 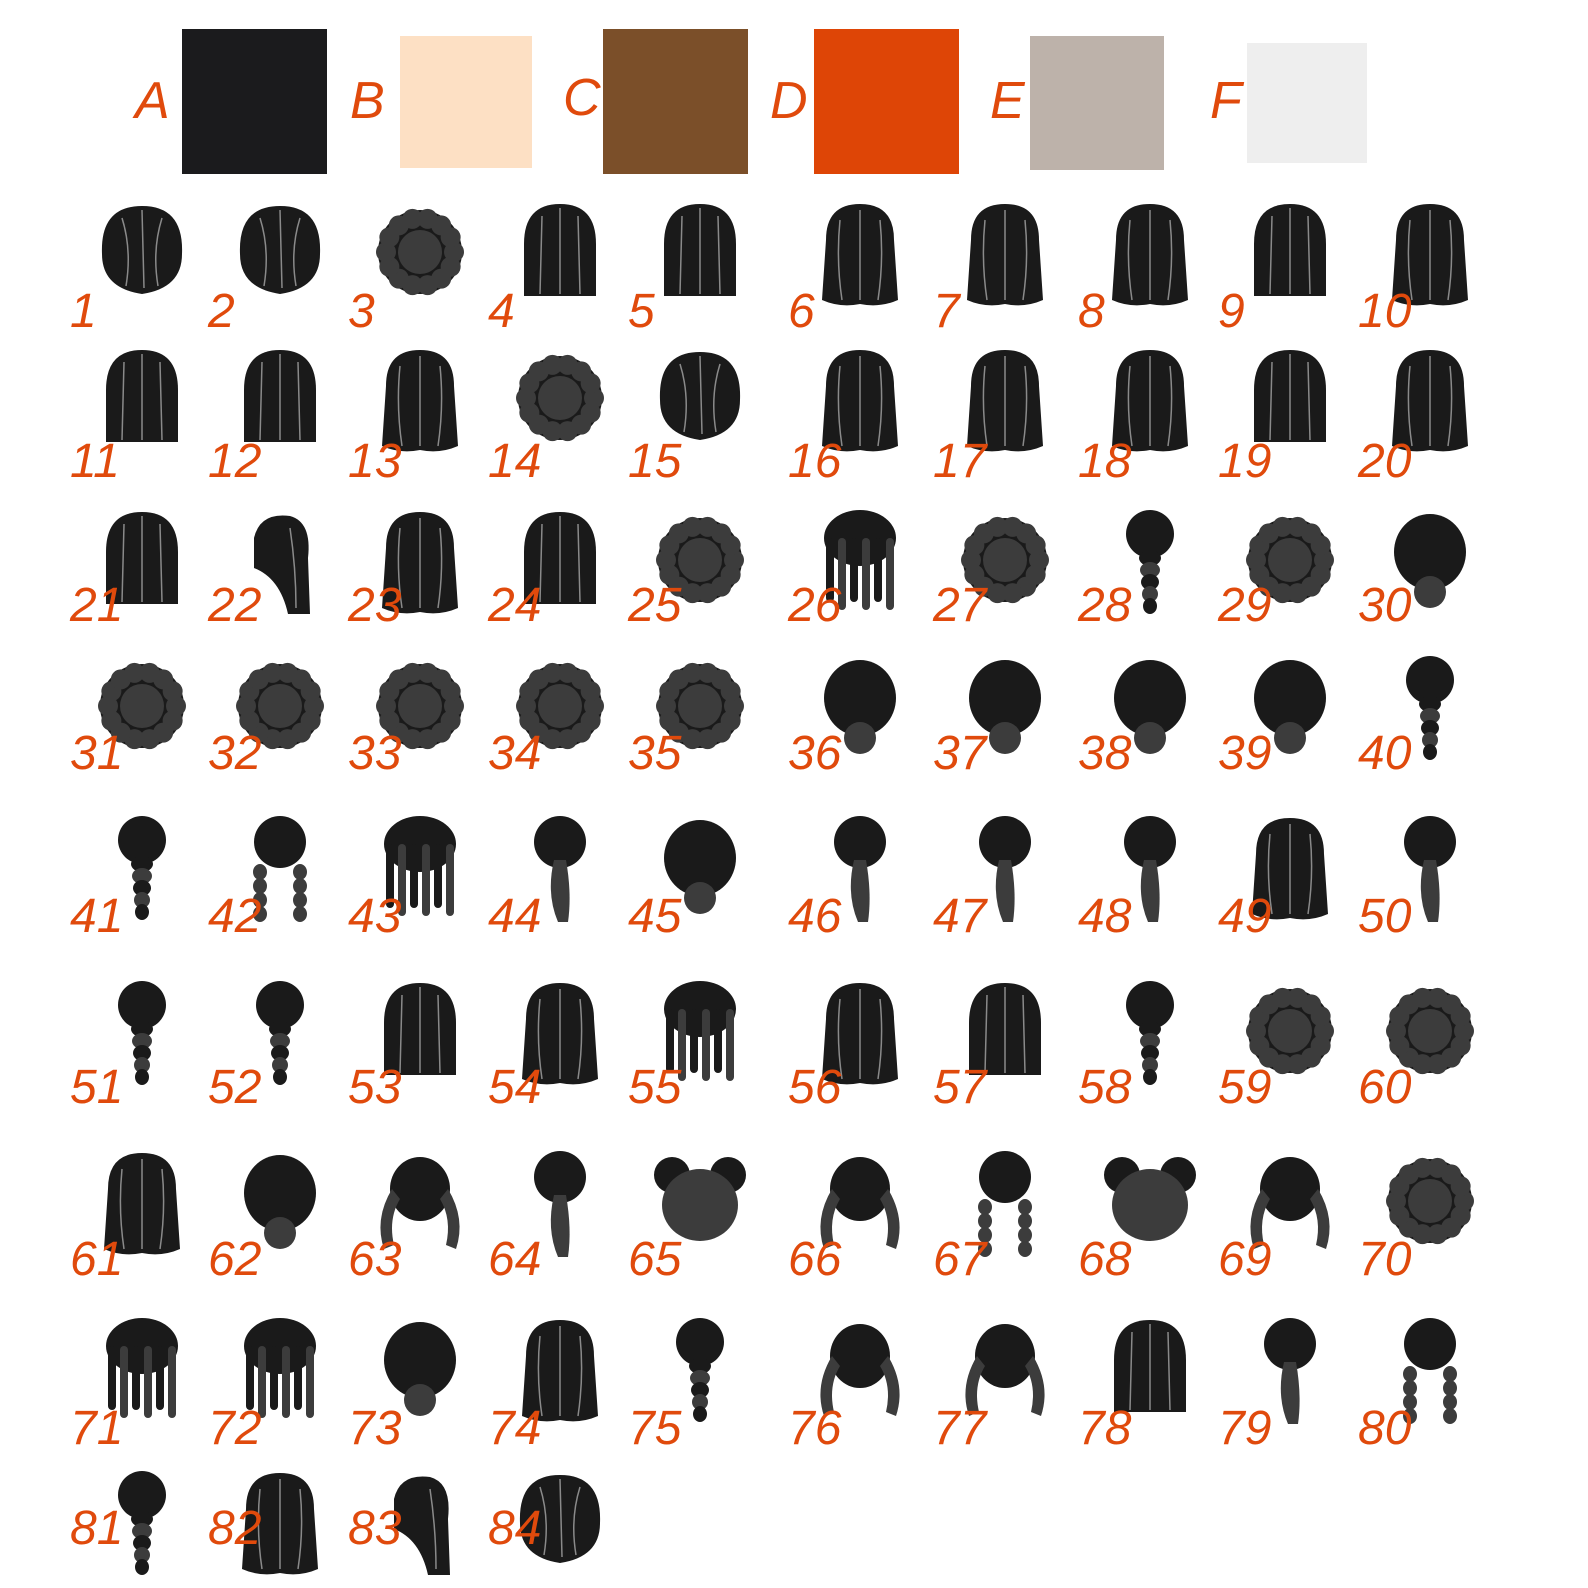 What do you see at coordinates (515, 461) in the screenshot?
I see `hairstyle-number: 14` at bounding box center [515, 461].